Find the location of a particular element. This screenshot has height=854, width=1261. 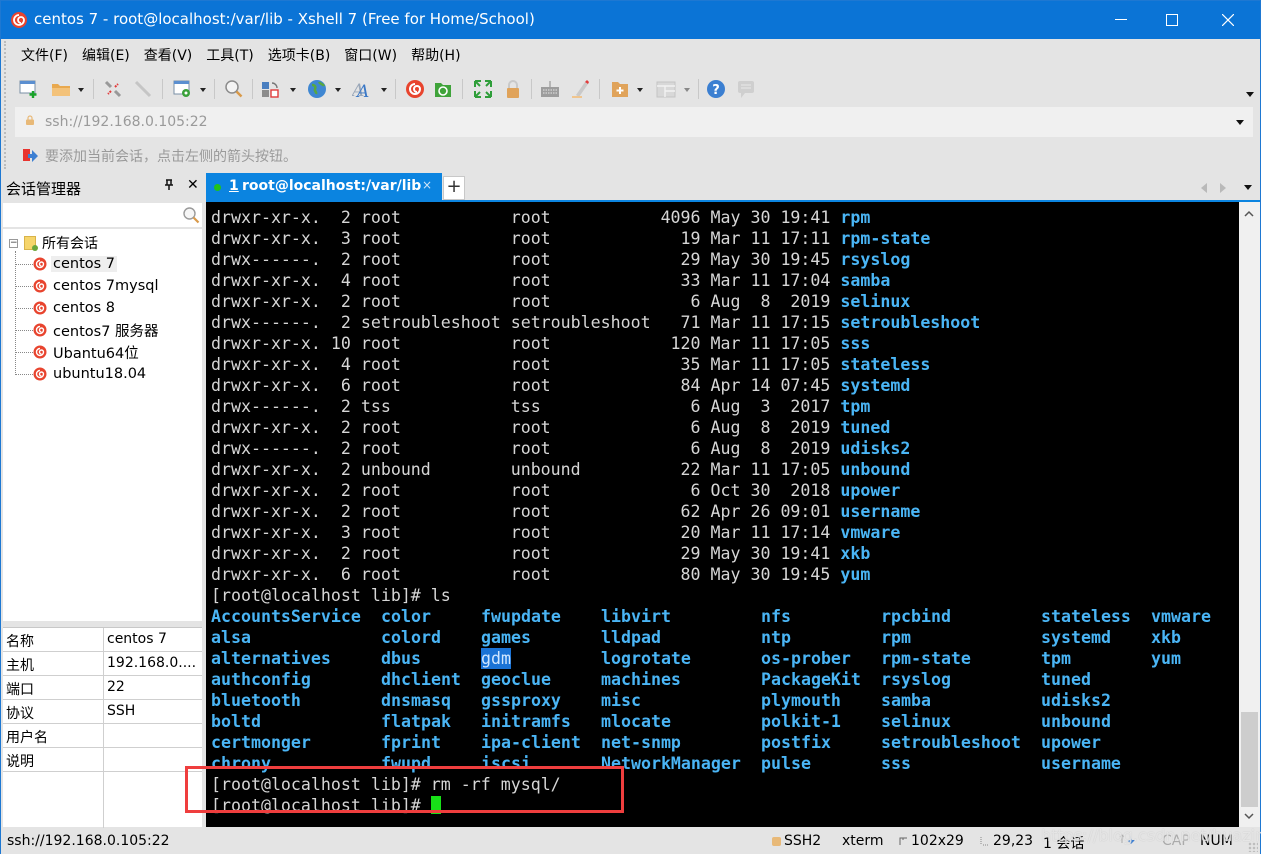

session-item: centos 7 is located at coordinates (66, 264).